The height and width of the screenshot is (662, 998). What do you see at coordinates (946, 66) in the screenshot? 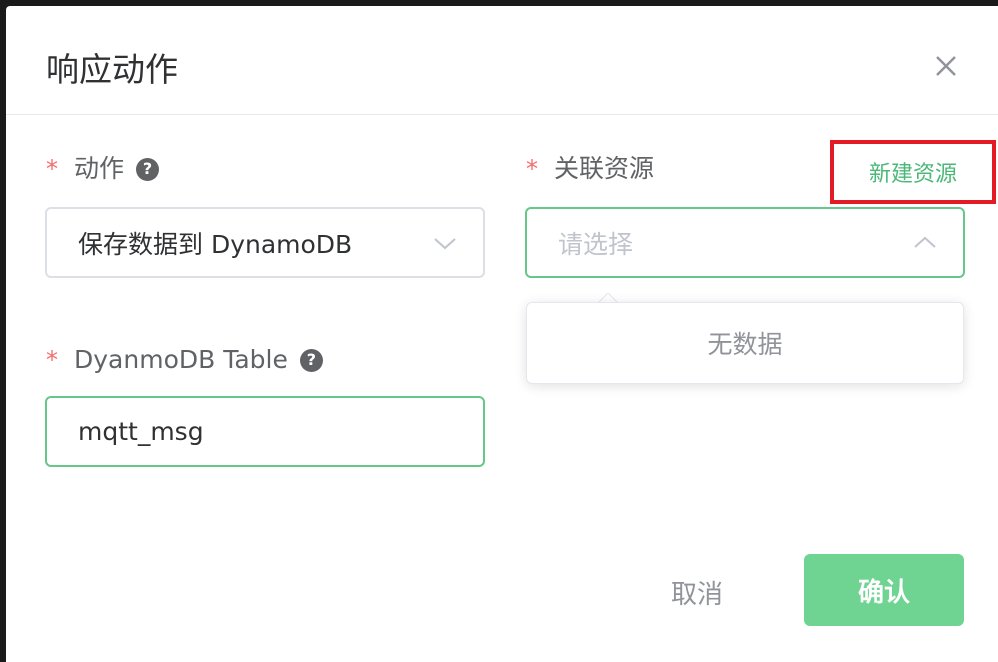
I see `close-icon` at bounding box center [946, 66].